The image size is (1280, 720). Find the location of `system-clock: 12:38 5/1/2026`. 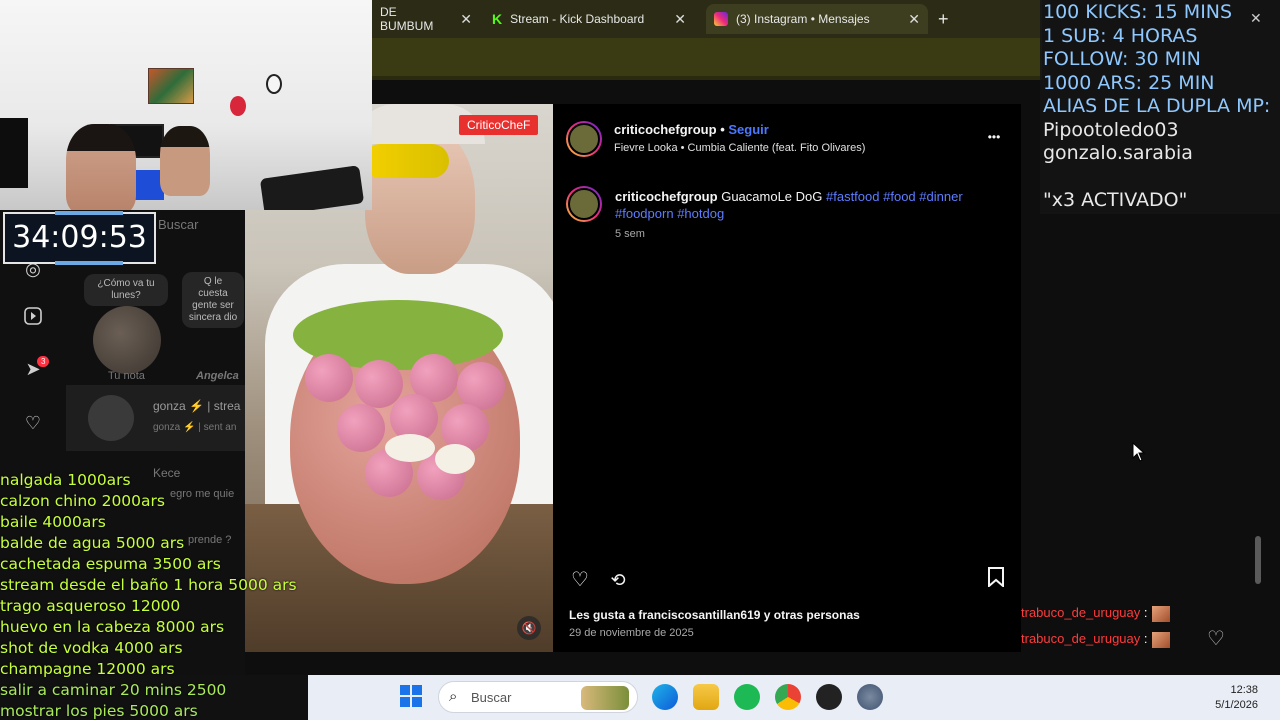

system-clock: 12:38 5/1/2026 is located at coordinates (1236, 698).